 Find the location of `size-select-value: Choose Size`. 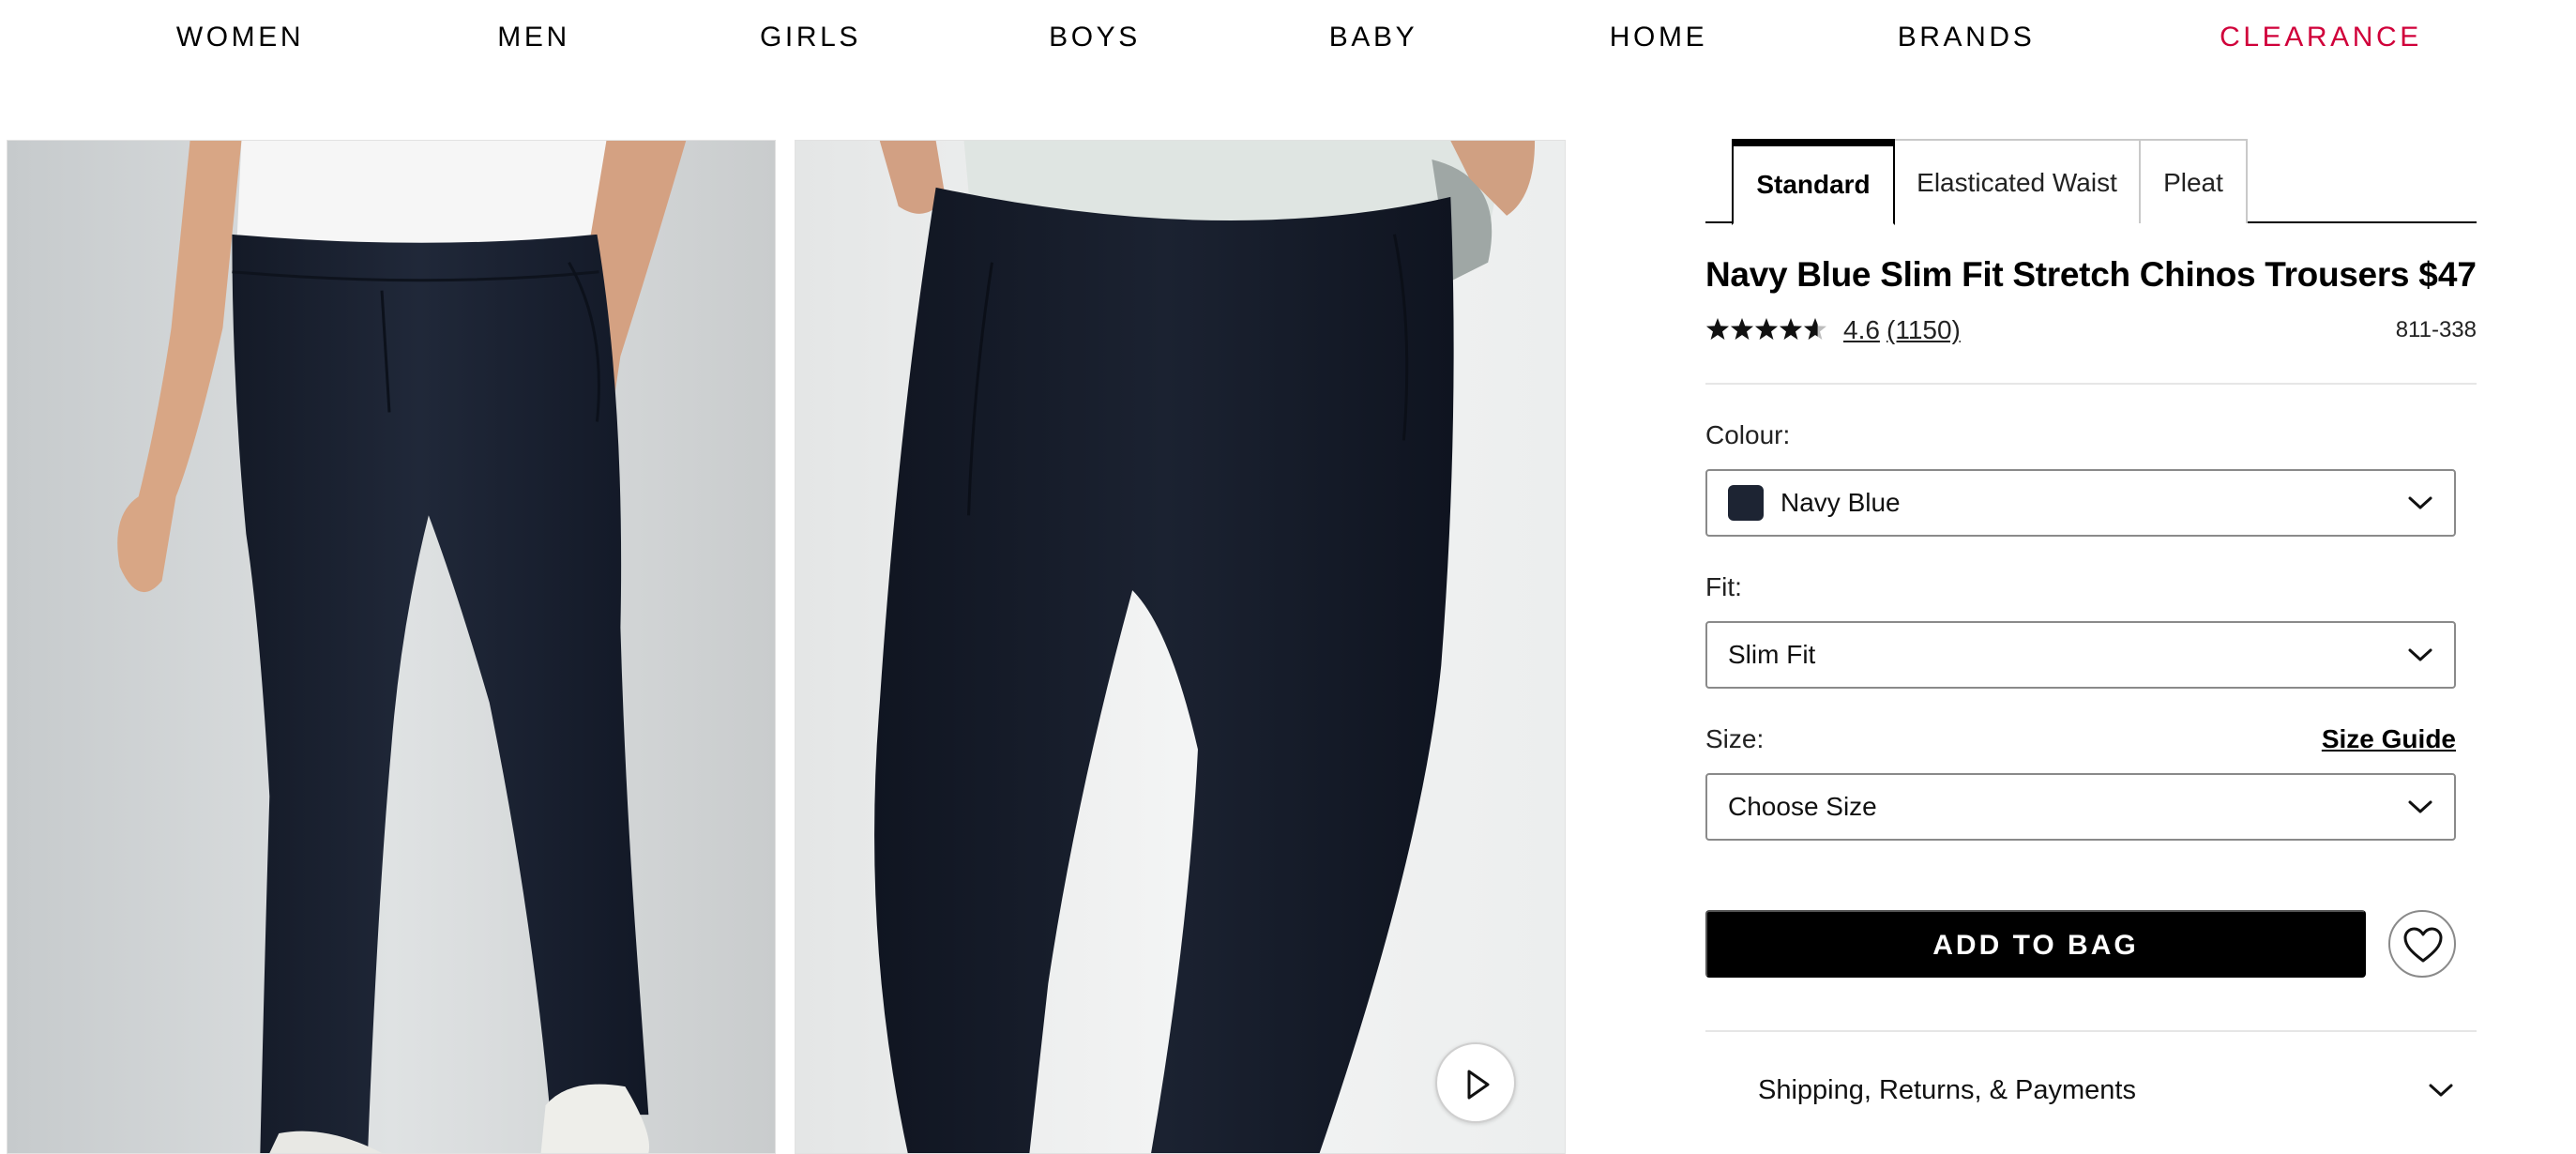

size-select-value: Choose Size is located at coordinates (1802, 807).